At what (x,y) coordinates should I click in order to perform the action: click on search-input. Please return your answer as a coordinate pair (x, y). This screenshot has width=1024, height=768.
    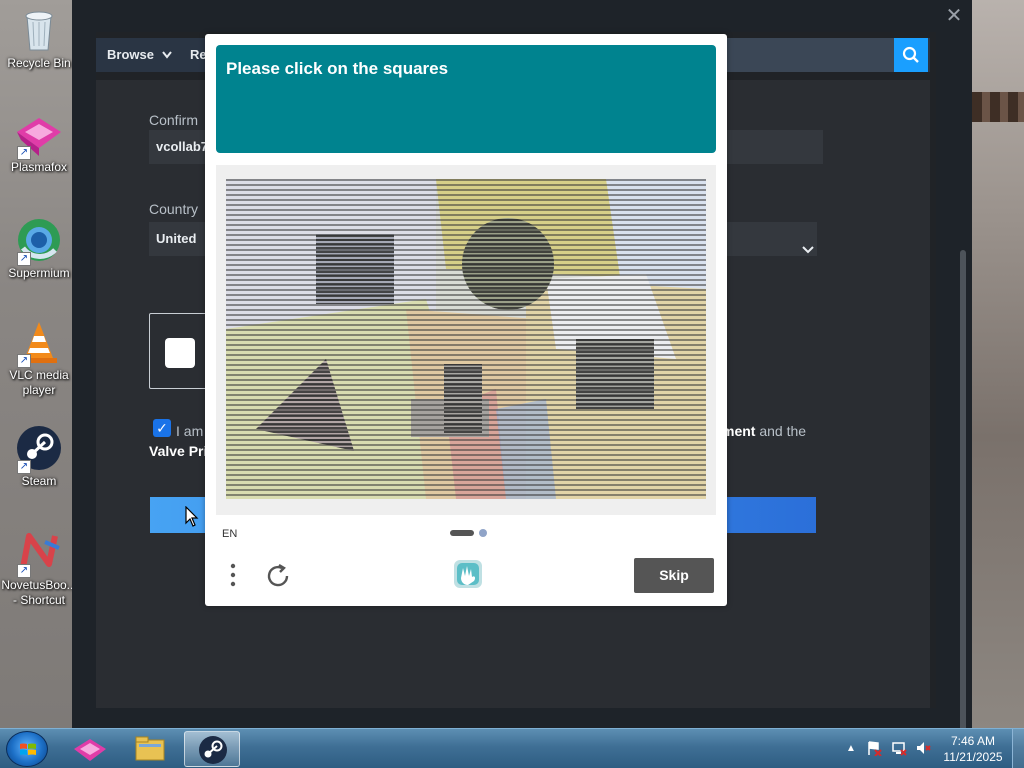
    Looking at the image, I should click on (810, 55).